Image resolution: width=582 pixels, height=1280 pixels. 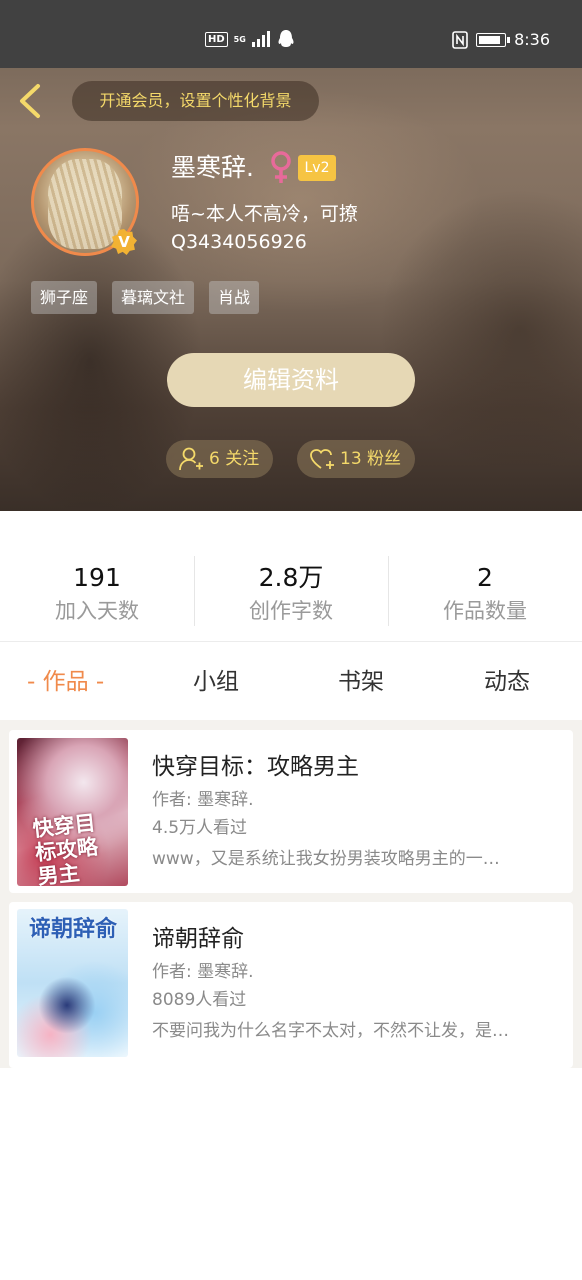 What do you see at coordinates (198, 939) in the screenshot?
I see `book-title: 谛朝辞俞` at bounding box center [198, 939].